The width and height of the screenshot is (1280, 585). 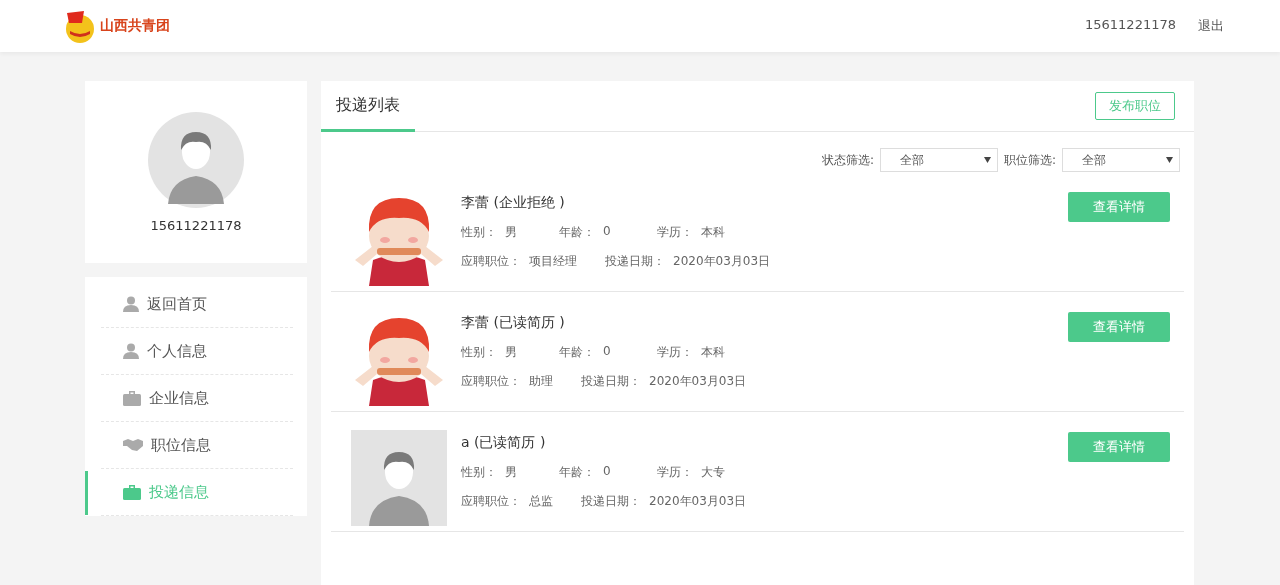 What do you see at coordinates (513, 202) in the screenshot?
I see `applicant-name: 李蕾 (企业拒绝 )` at bounding box center [513, 202].